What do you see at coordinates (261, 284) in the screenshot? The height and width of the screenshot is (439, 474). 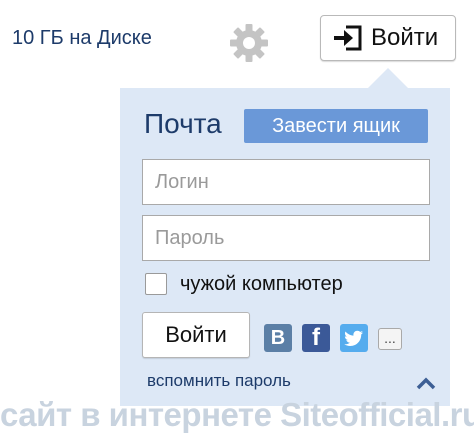 I see `foreign-computer-label: чужой компьютер` at bounding box center [261, 284].